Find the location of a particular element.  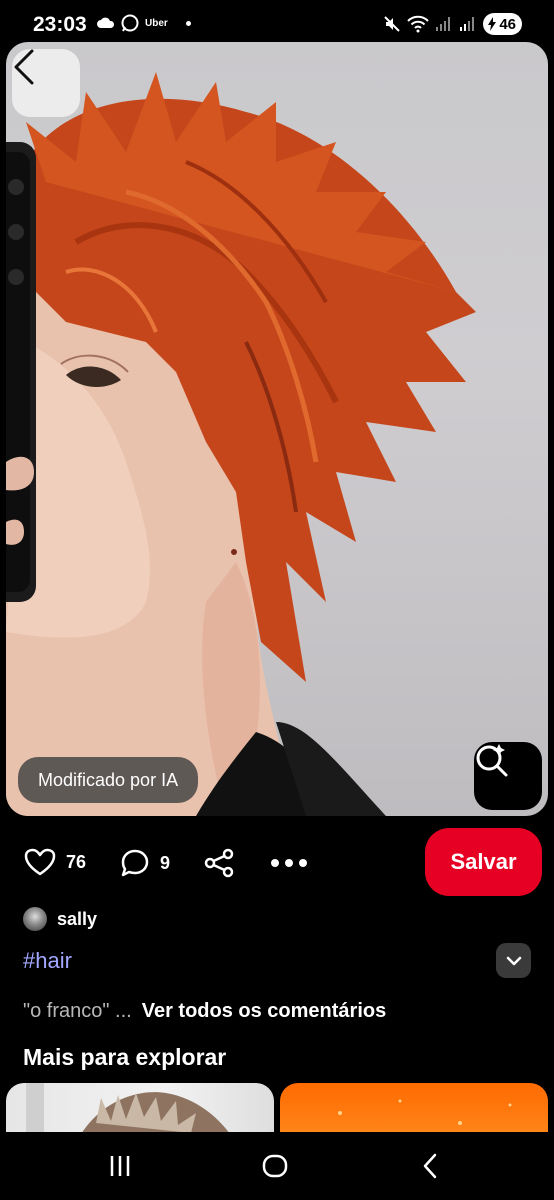

comment-count: 9 is located at coordinates (165, 862).